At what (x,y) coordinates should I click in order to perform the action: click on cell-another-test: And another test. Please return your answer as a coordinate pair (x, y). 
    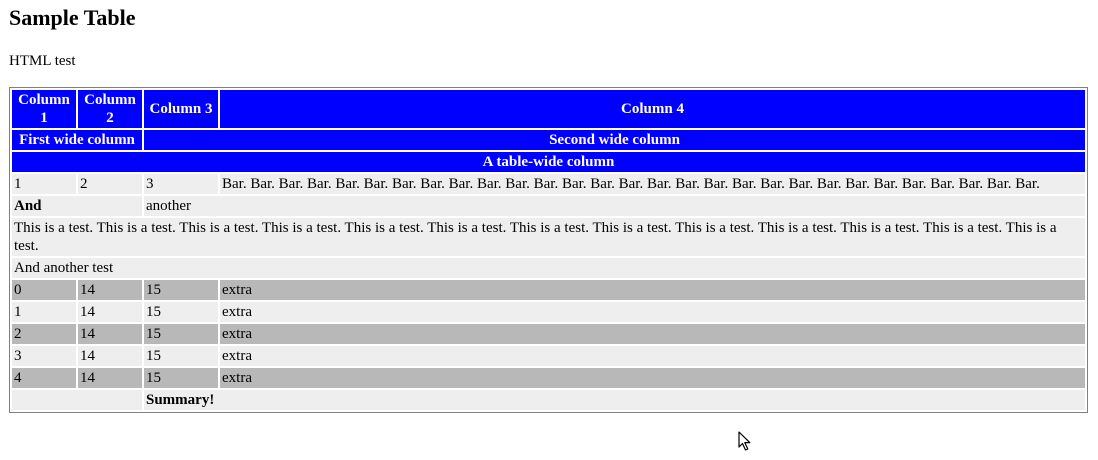
    Looking at the image, I should click on (548, 268).